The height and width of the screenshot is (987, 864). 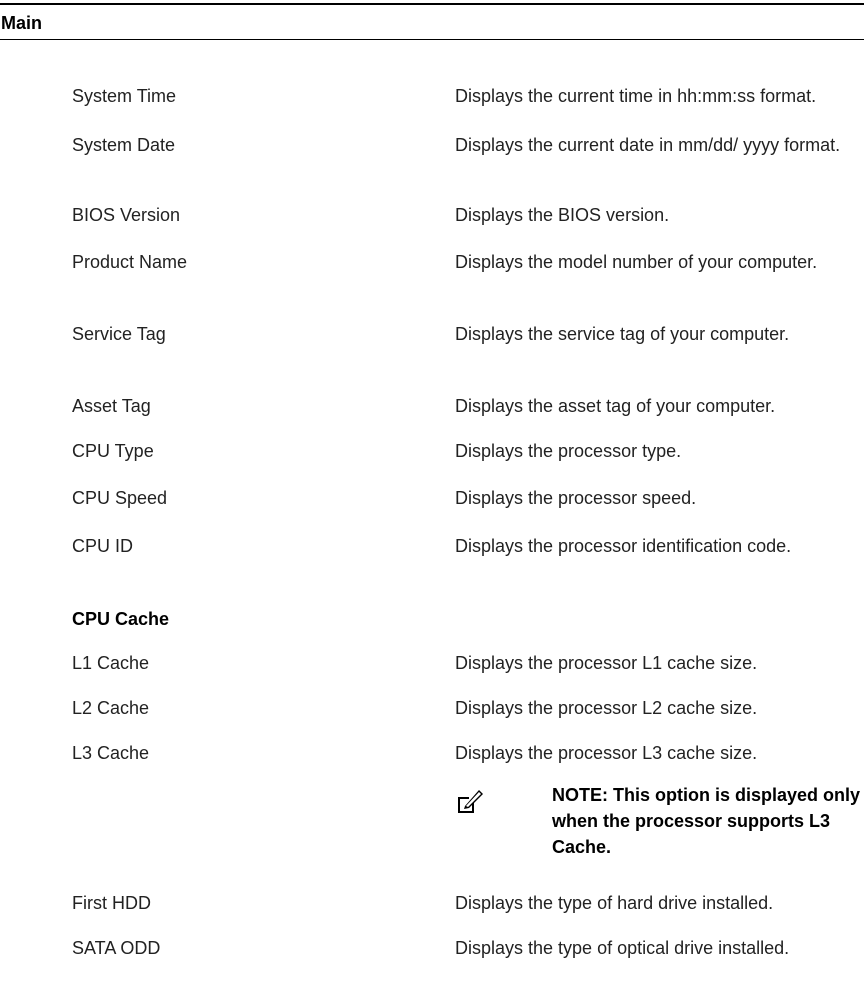 What do you see at coordinates (470, 801) in the screenshot?
I see `pencil-note-icon` at bounding box center [470, 801].